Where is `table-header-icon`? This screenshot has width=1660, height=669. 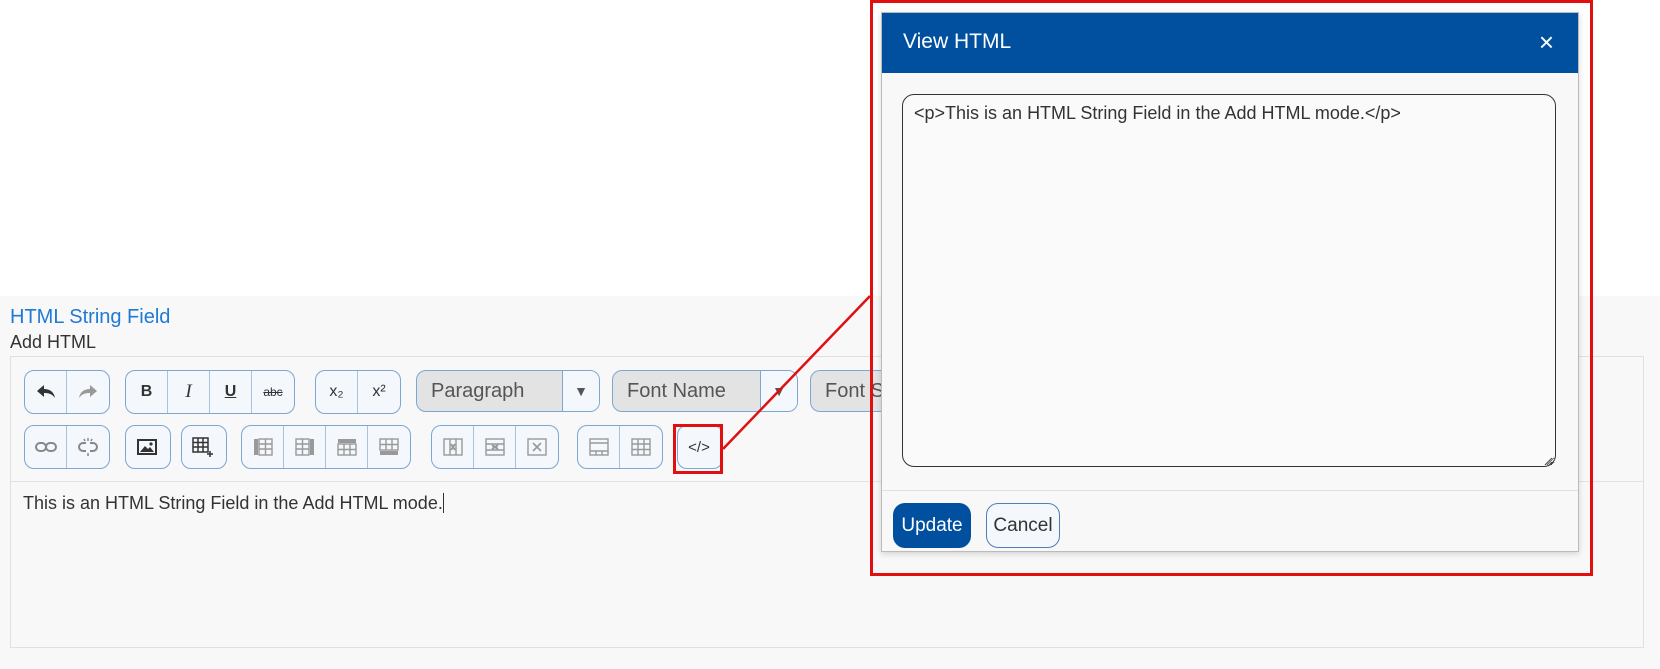 table-header-icon is located at coordinates (598, 447).